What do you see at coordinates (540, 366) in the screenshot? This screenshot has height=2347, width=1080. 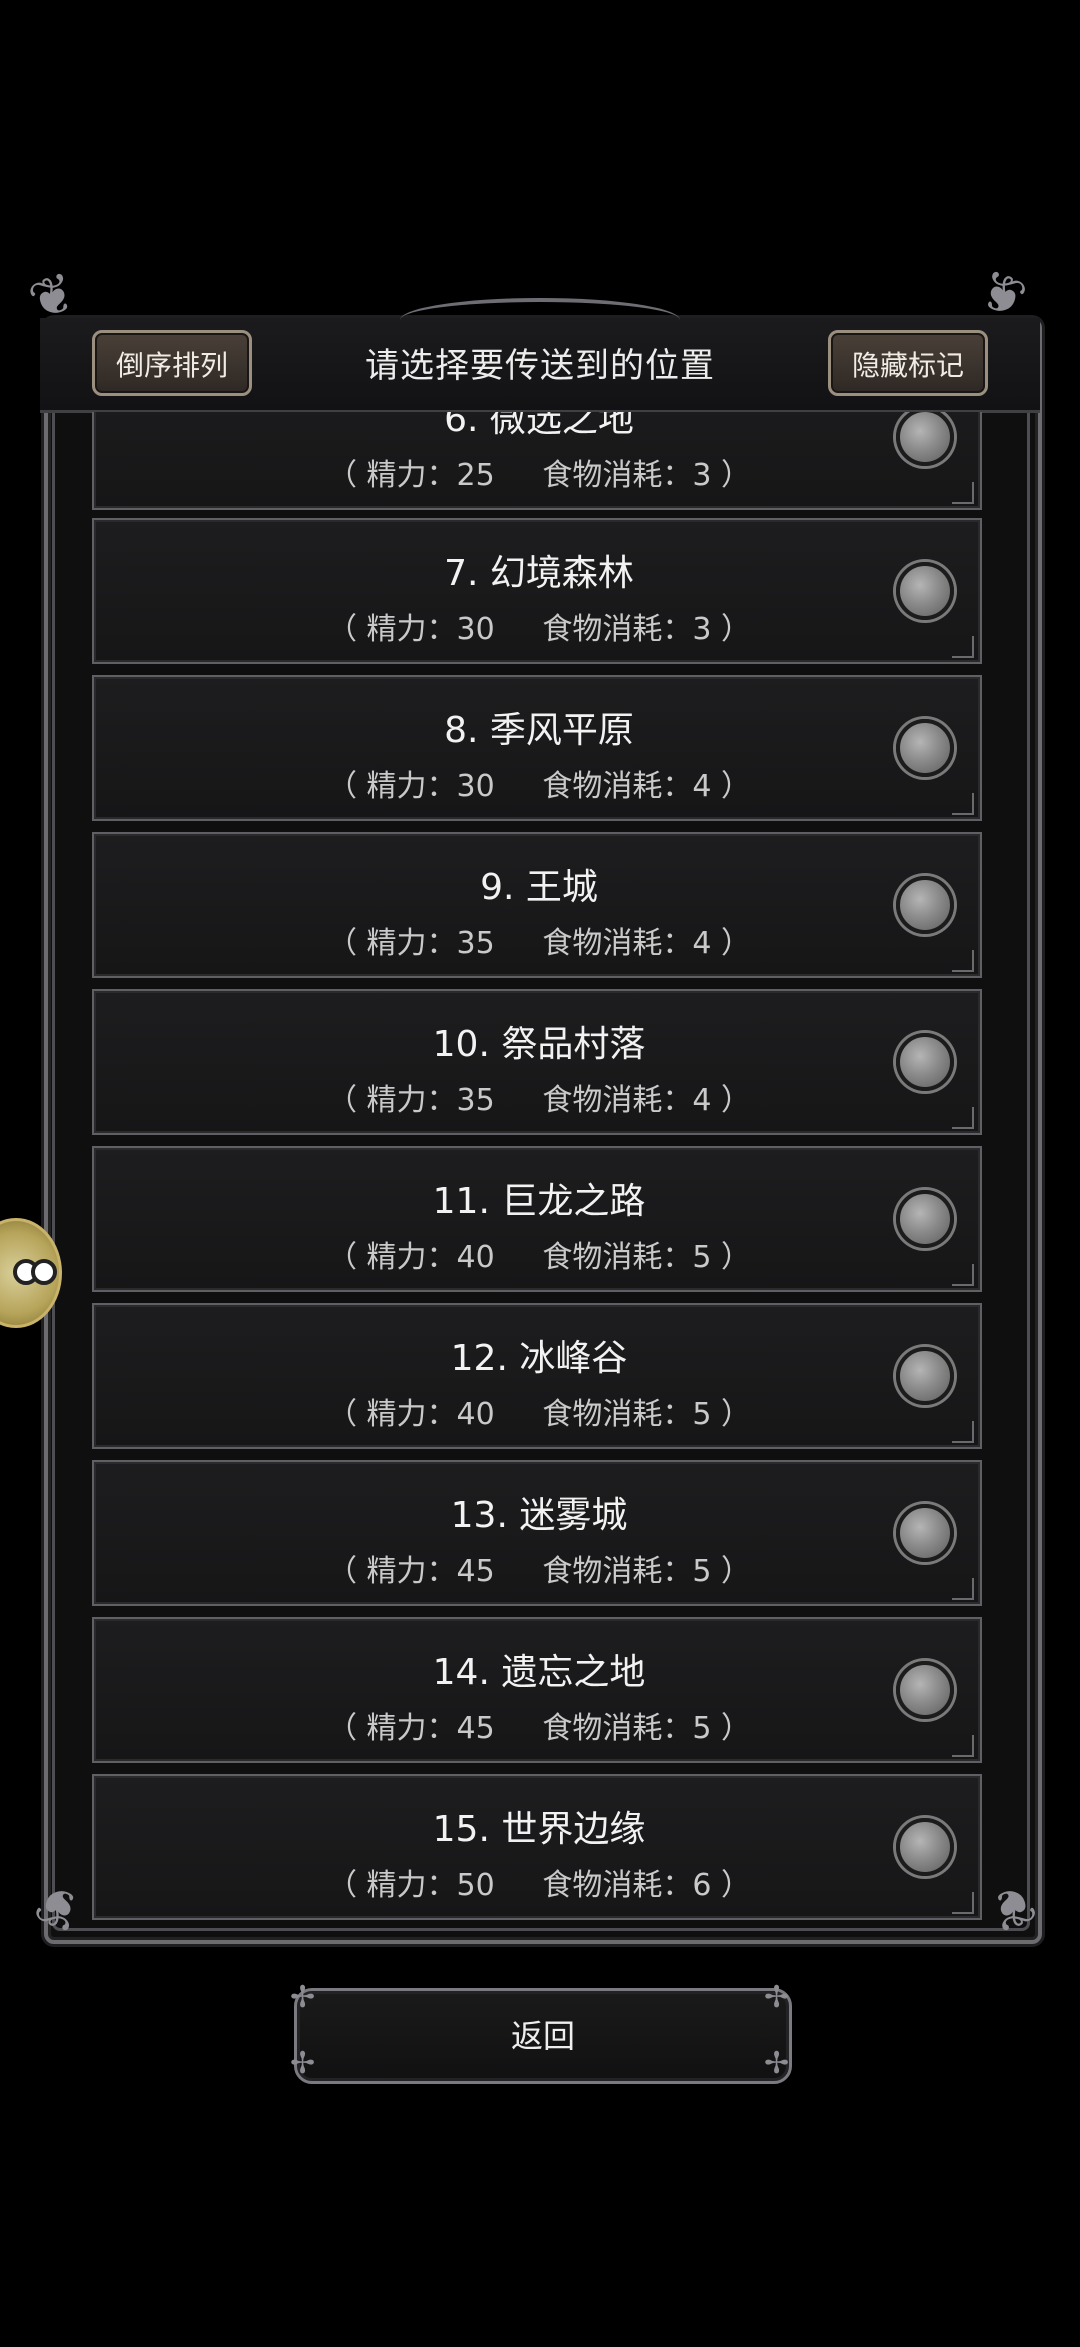 I see `dialog-title: 请选择要传送到的位置` at bounding box center [540, 366].